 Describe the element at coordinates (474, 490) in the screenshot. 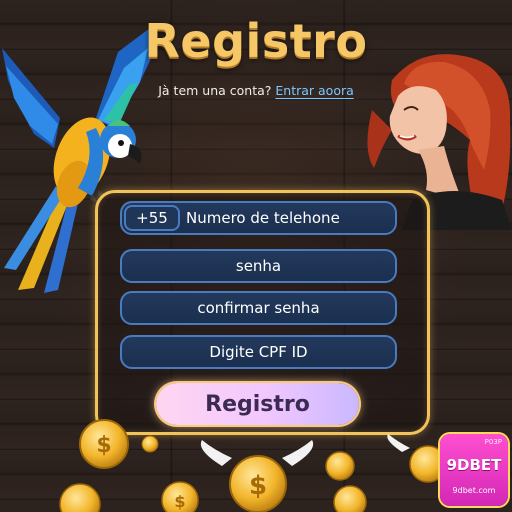

I see `brand-url: 9dbet.com` at that location.